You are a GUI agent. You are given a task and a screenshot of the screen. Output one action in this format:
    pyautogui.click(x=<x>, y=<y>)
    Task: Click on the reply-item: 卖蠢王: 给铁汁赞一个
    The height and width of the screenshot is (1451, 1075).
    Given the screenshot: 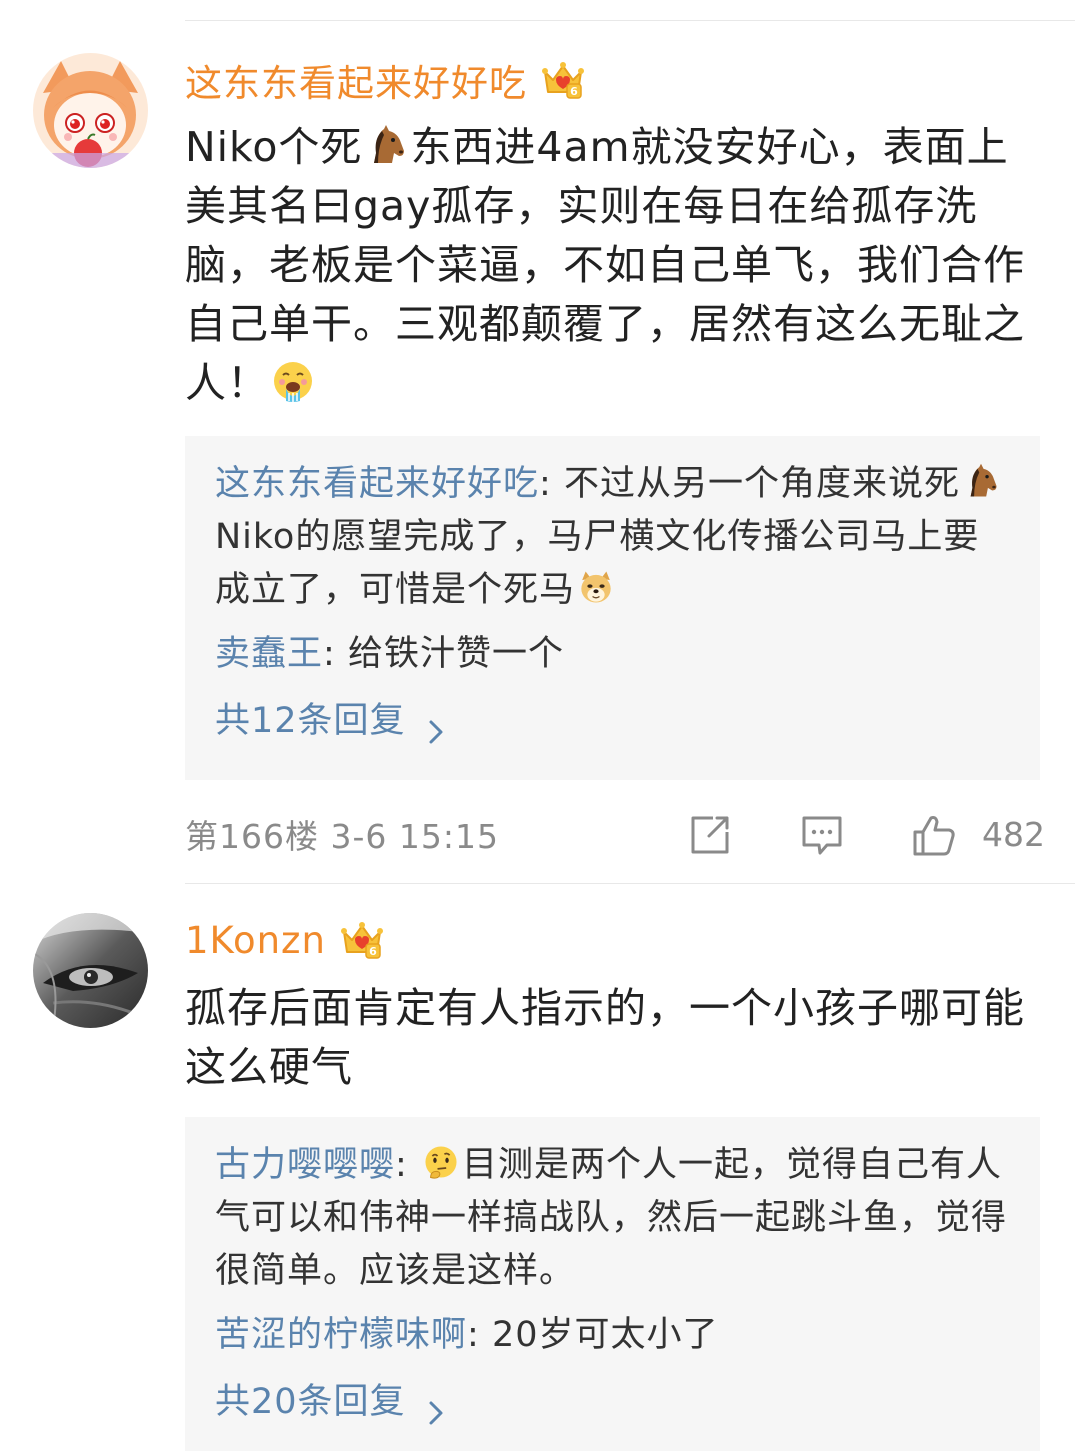 What is the action you would take?
    pyautogui.click(x=612, y=654)
    